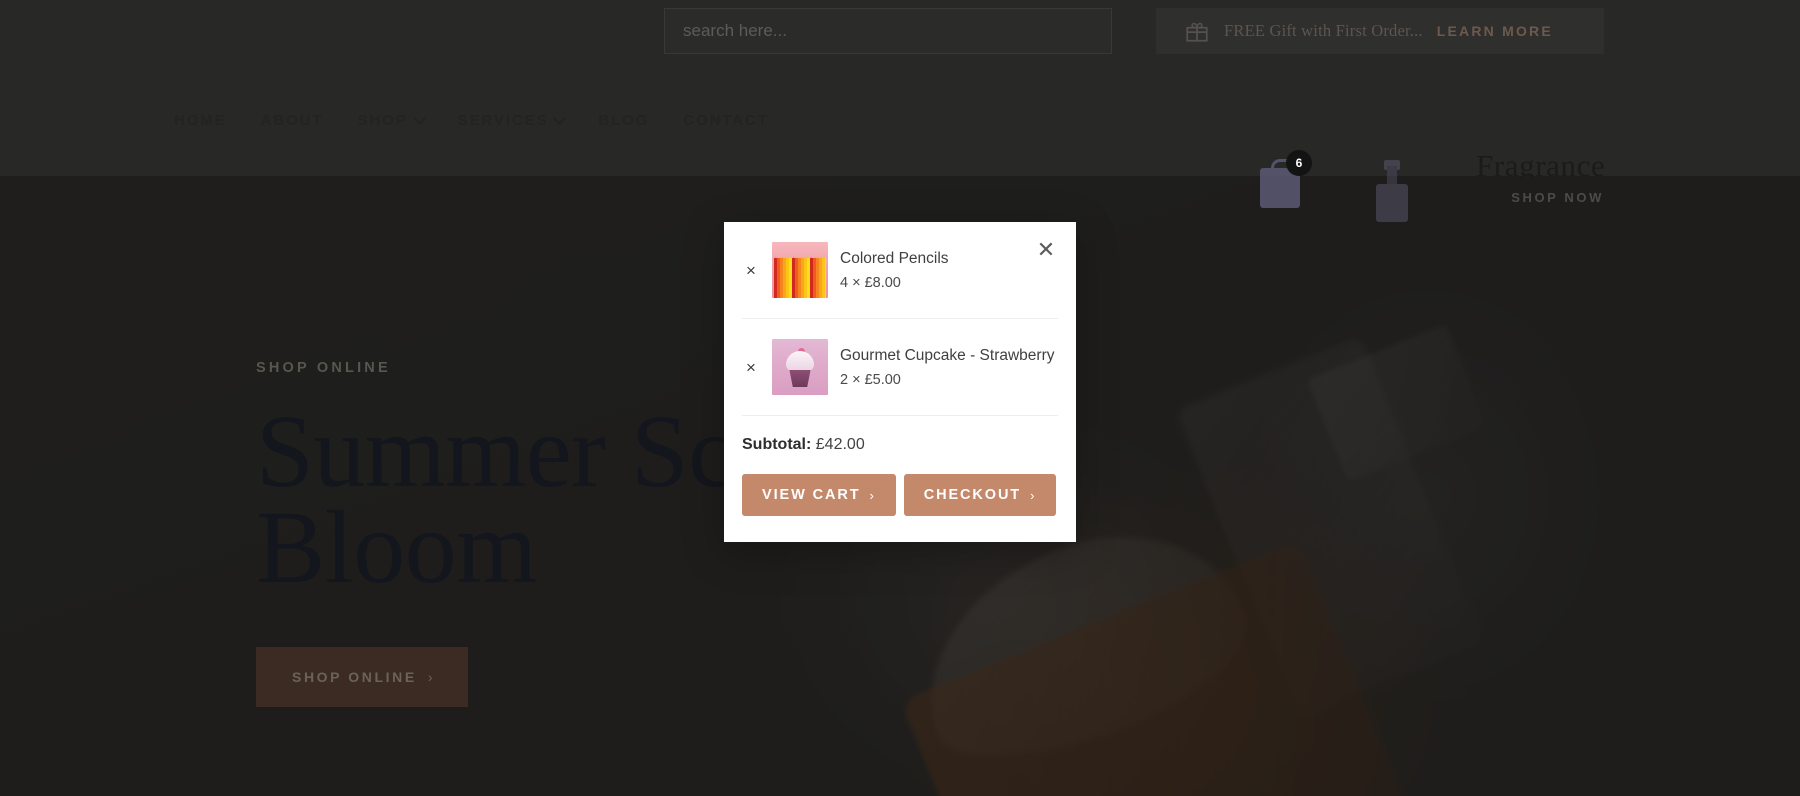 The width and height of the screenshot is (1800, 796). Describe the element at coordinates (354, 677) in the screenshot. I see `hero-shop-online-label: SHOP ONLINE` at that location.